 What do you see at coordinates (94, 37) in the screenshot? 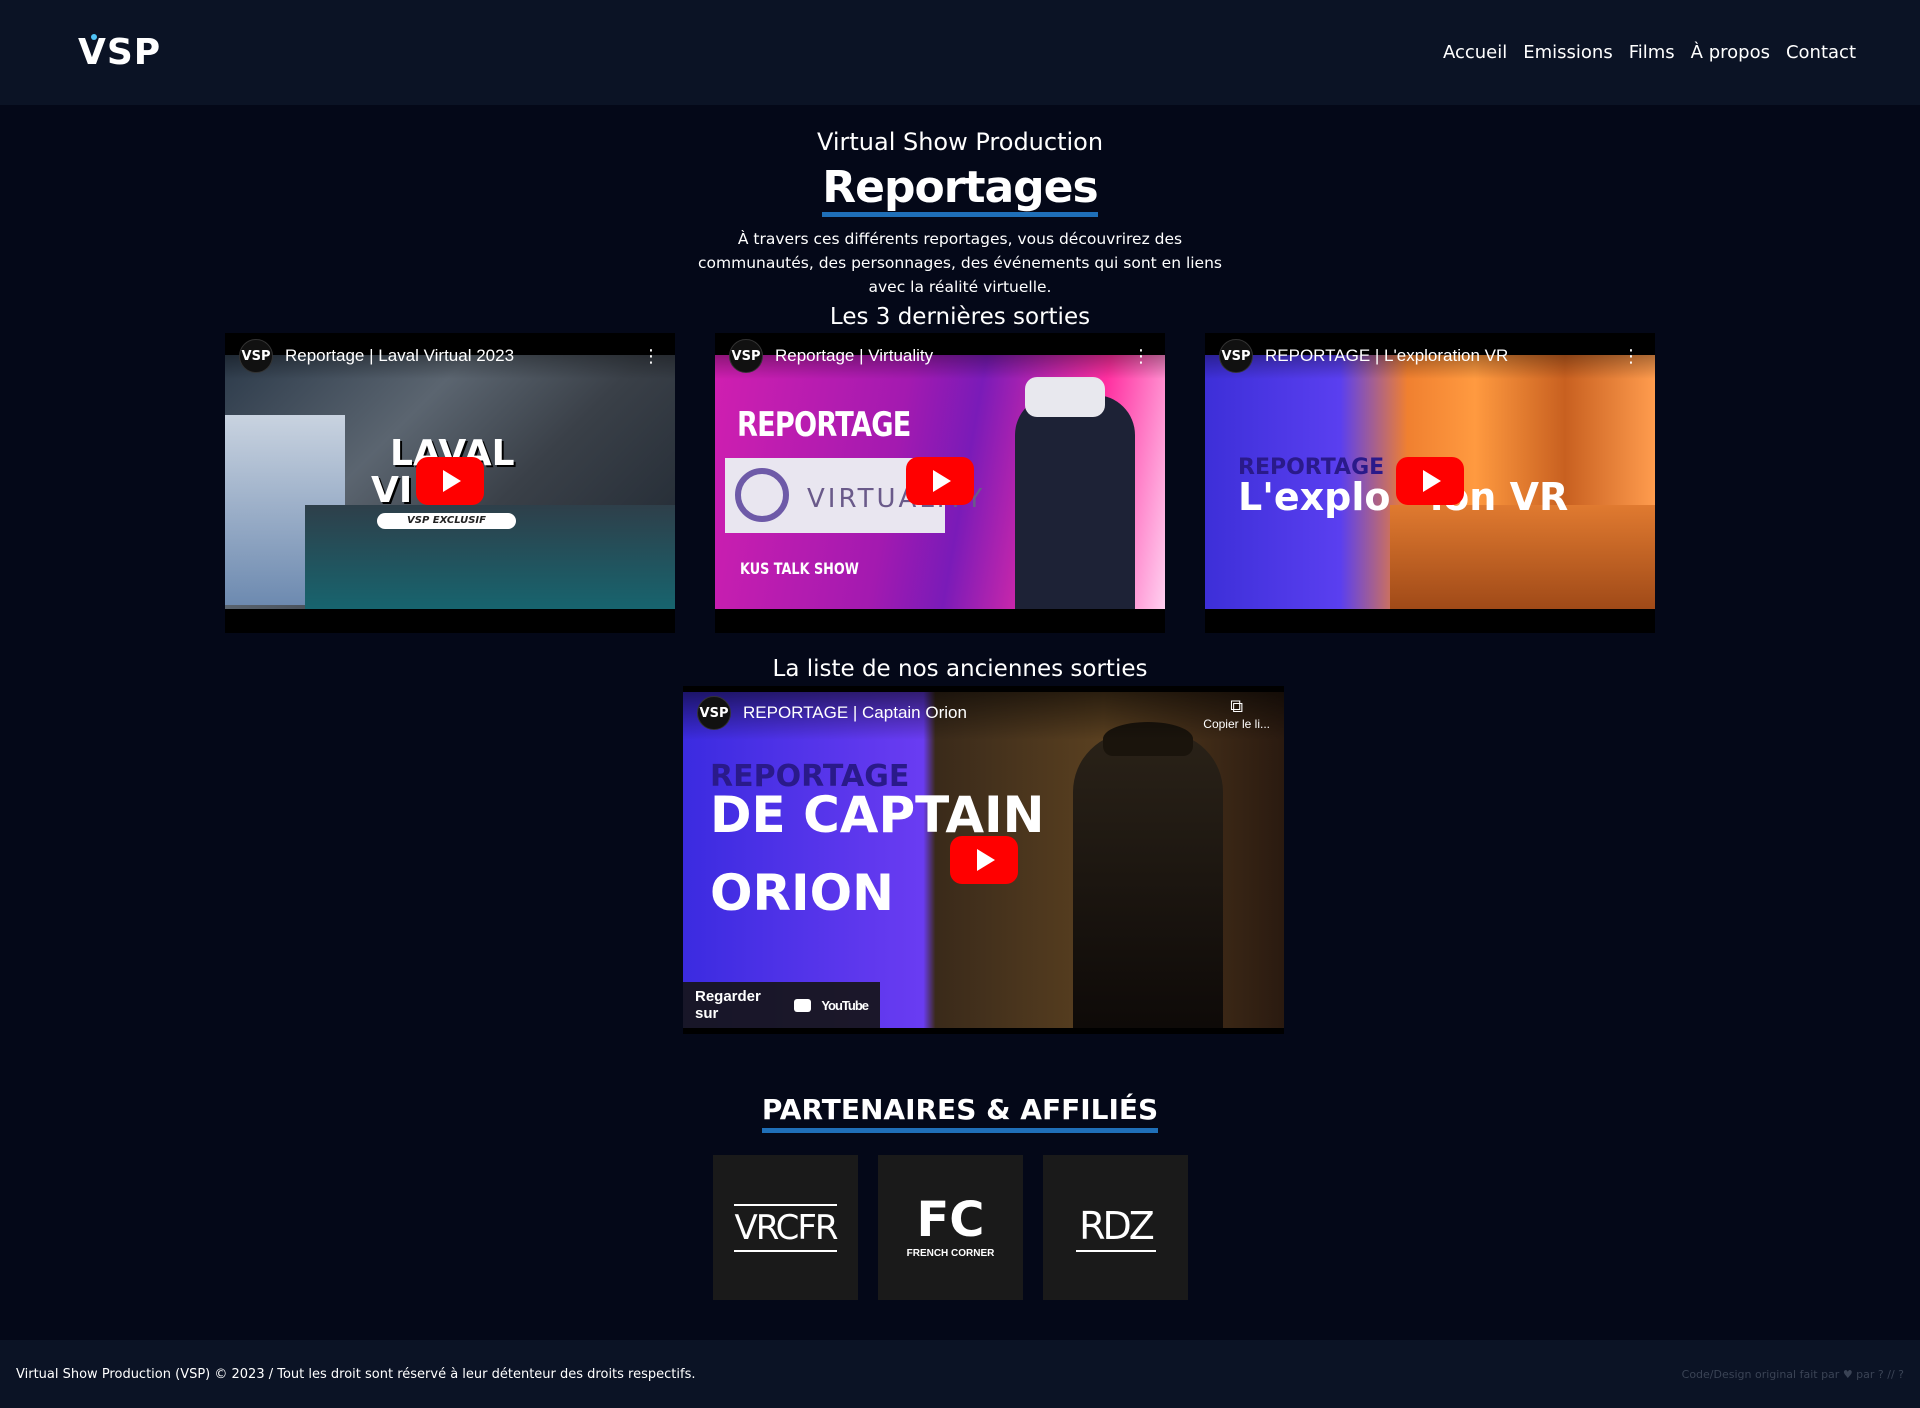
I see `logo-dot-icon` at bounding box center [94, 37].